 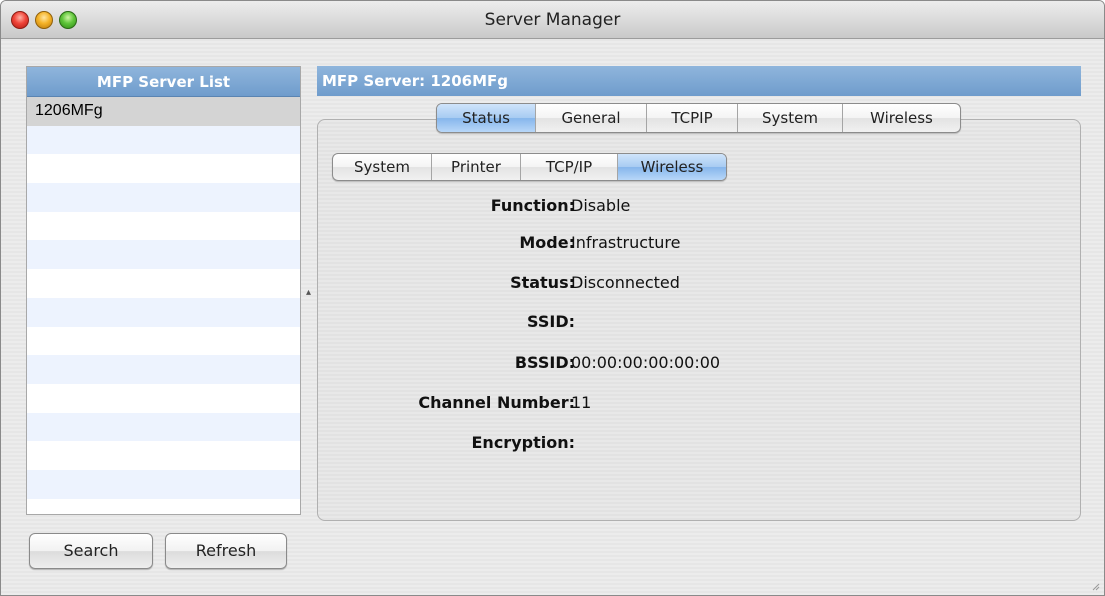 What do you see at coordinates (547, 242) in the screenshot?
I see `mode-label: Mode:` at bounding box center [547, 242].